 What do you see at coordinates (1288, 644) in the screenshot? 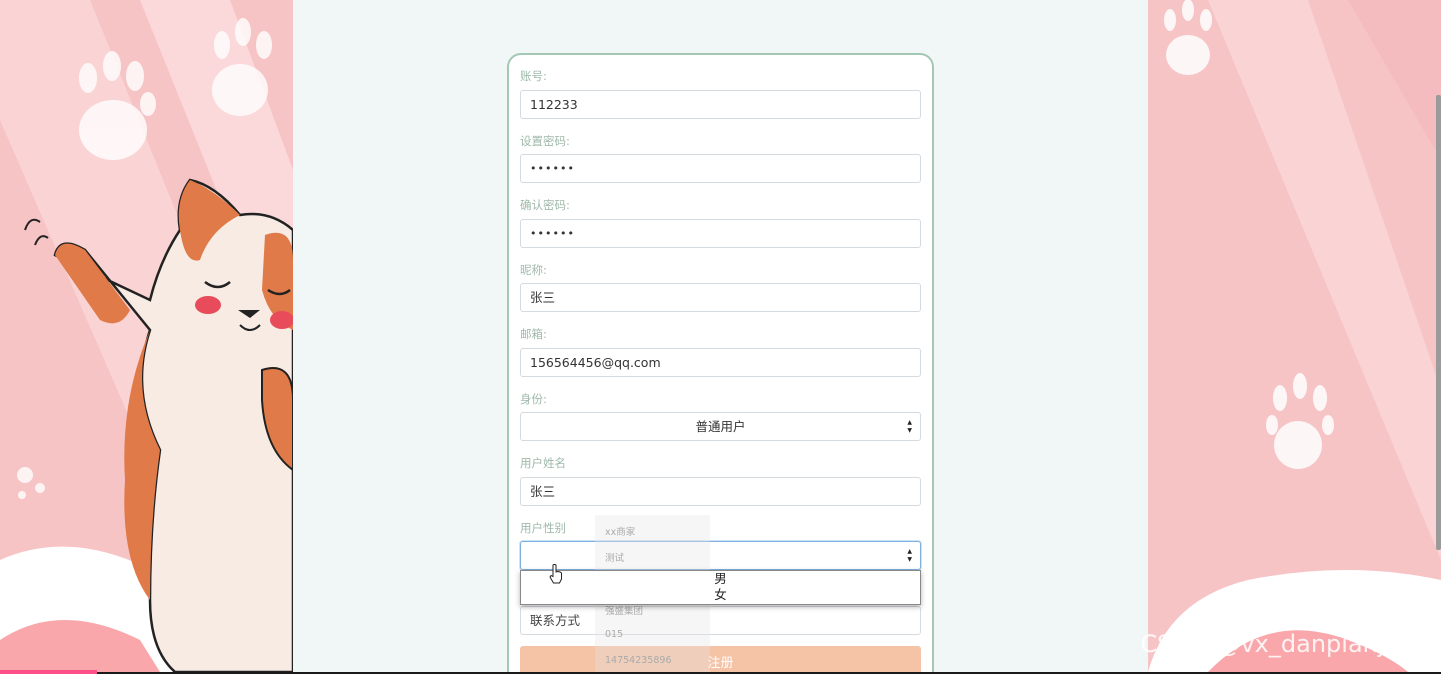
I see `watermark-text: CSDN @vx_danpianji889` at bounding box center [1288, 644].